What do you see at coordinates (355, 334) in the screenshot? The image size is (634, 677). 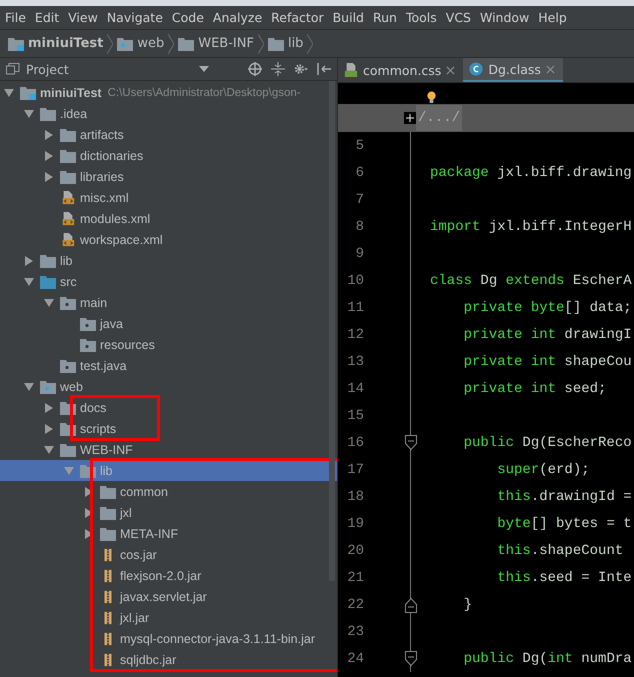 I see `line-number: 12` at bounding box center [355, 334].